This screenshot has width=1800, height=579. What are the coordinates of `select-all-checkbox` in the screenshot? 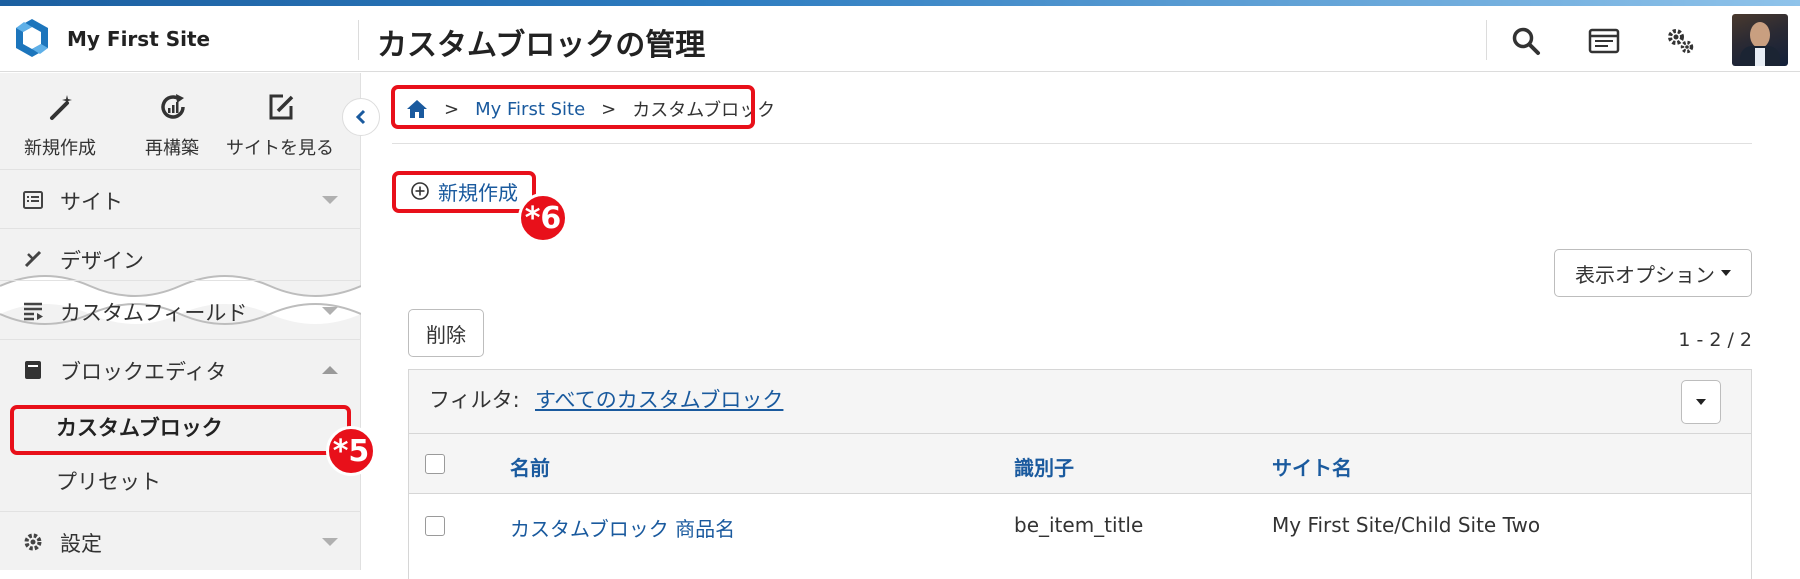 It's located at (435, 464).